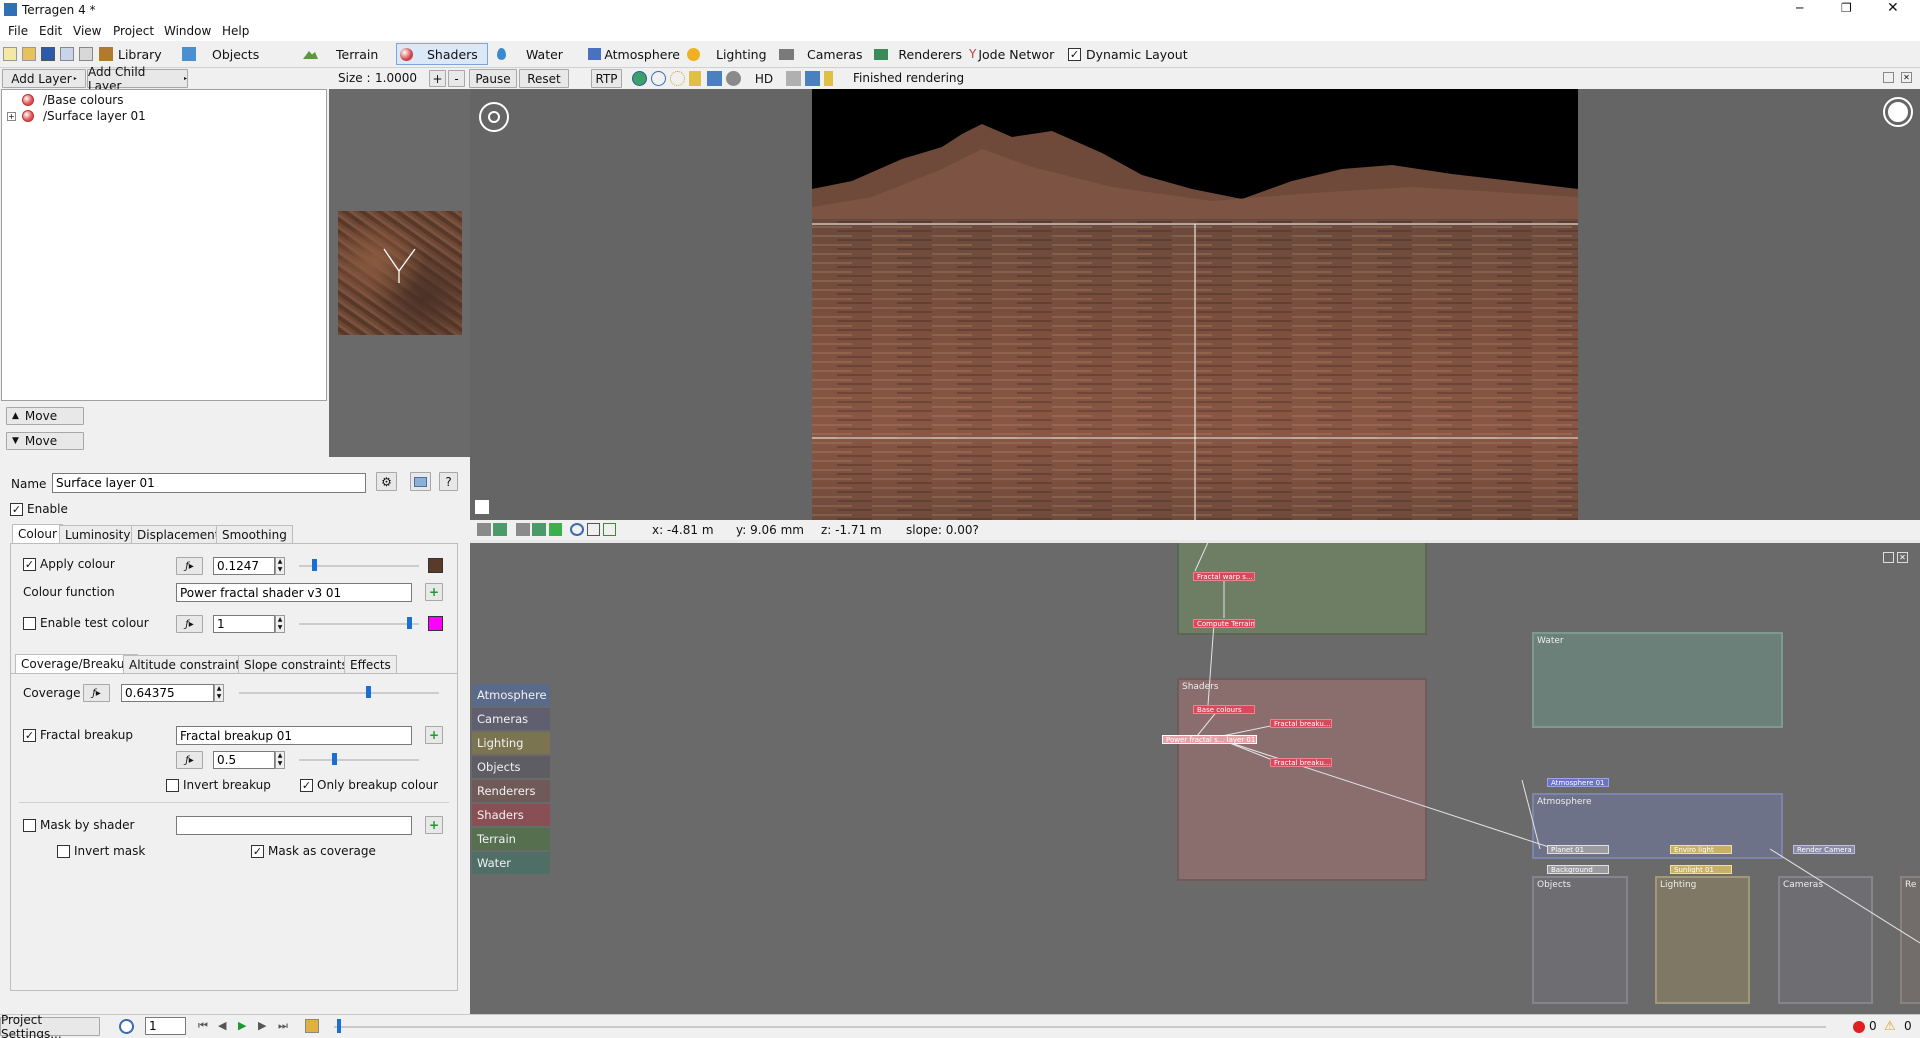  I want to click on camera-icon, so click(484, 529).